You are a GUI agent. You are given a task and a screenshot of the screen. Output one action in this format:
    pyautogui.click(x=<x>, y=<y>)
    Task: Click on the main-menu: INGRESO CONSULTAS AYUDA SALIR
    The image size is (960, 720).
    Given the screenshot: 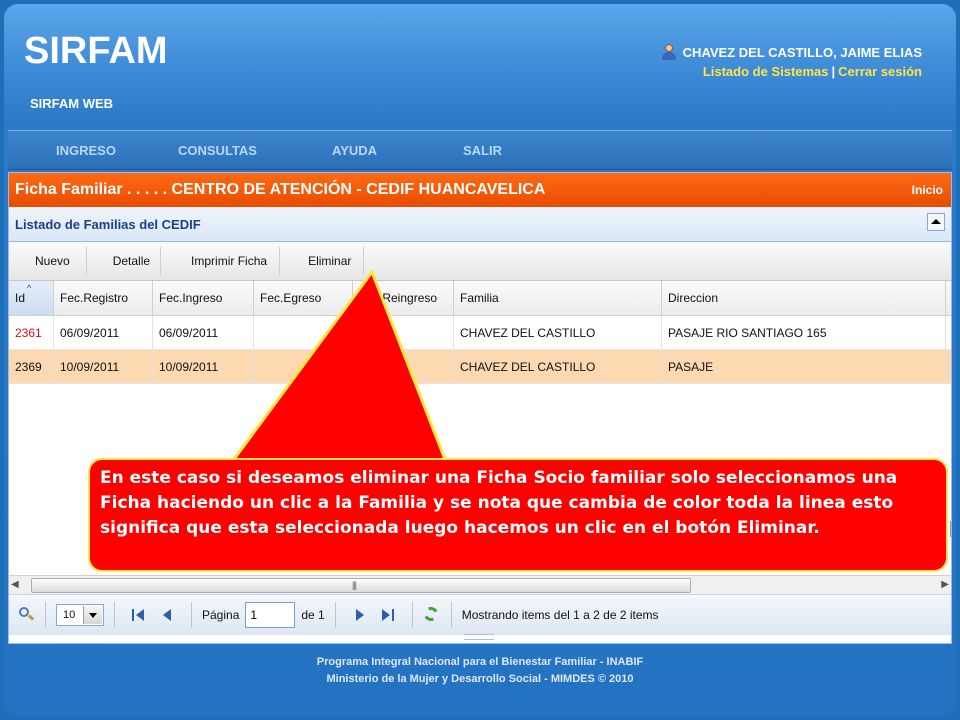 What is the action you would take?
    pyautogui.click(x=480, y=150)
    